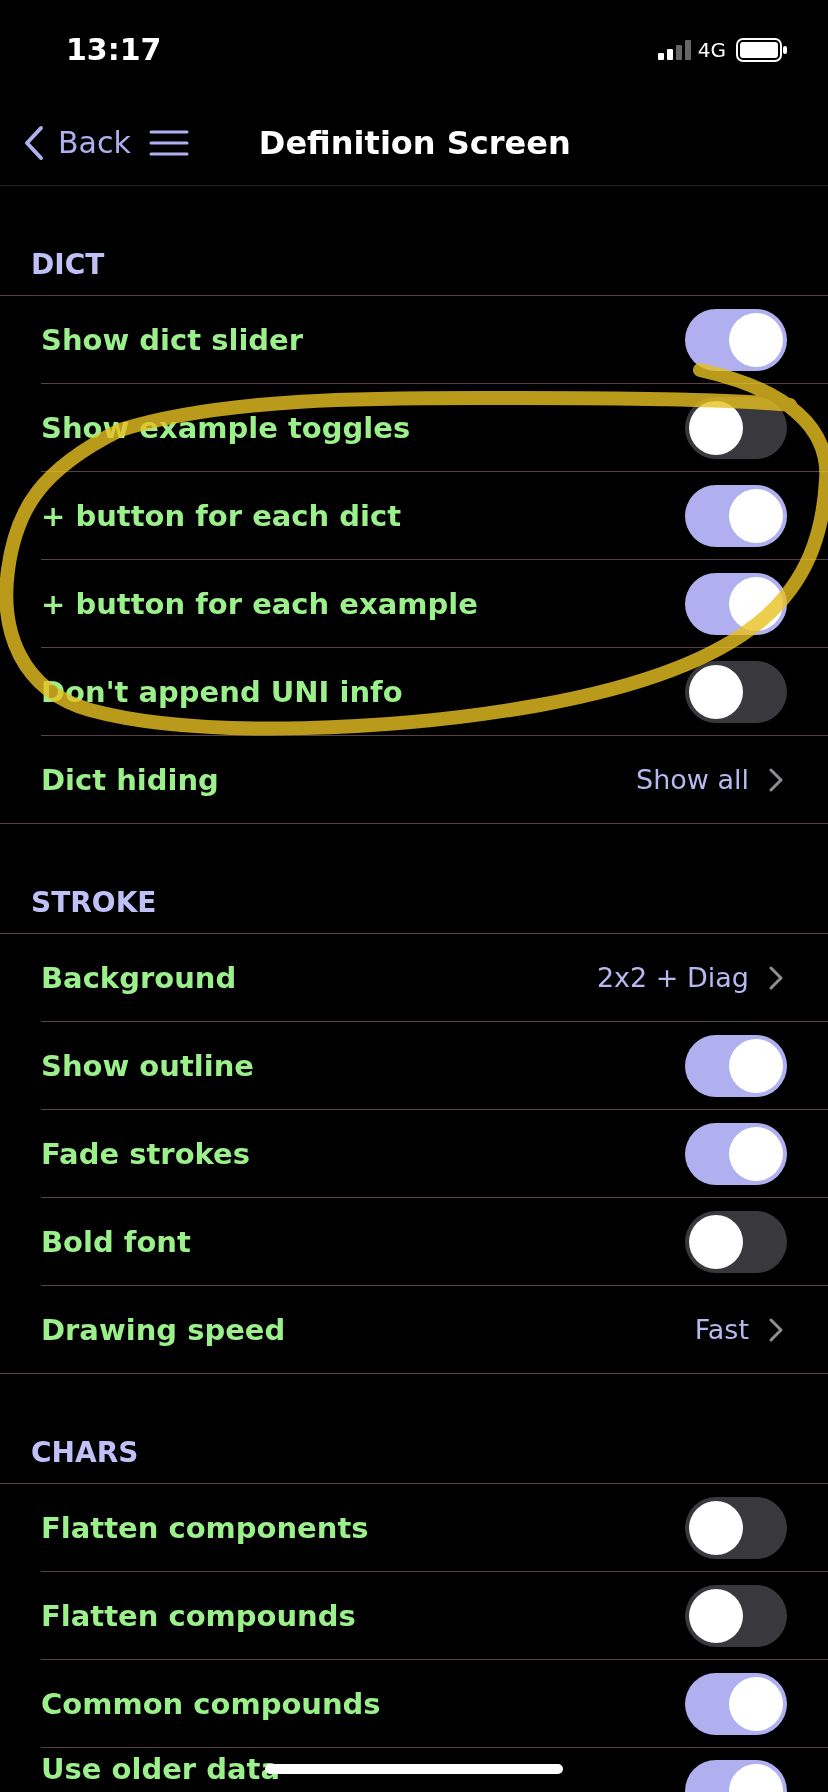  What do you see at coordinates (672, 977) in the screenshot?
I see `setting-value: 2x2 + Diag` at bounding box center [672, 977].